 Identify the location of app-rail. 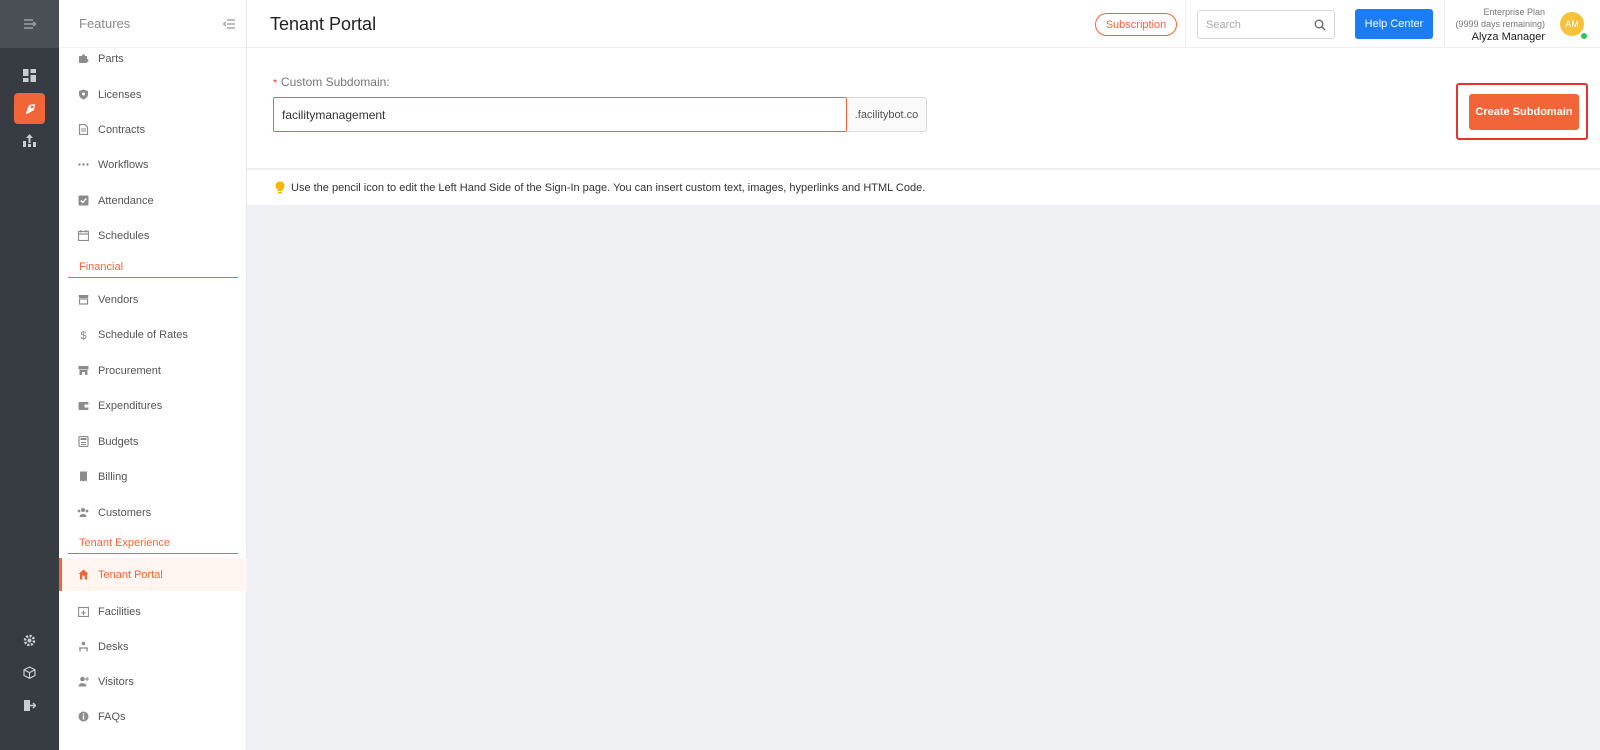
(29, 375).